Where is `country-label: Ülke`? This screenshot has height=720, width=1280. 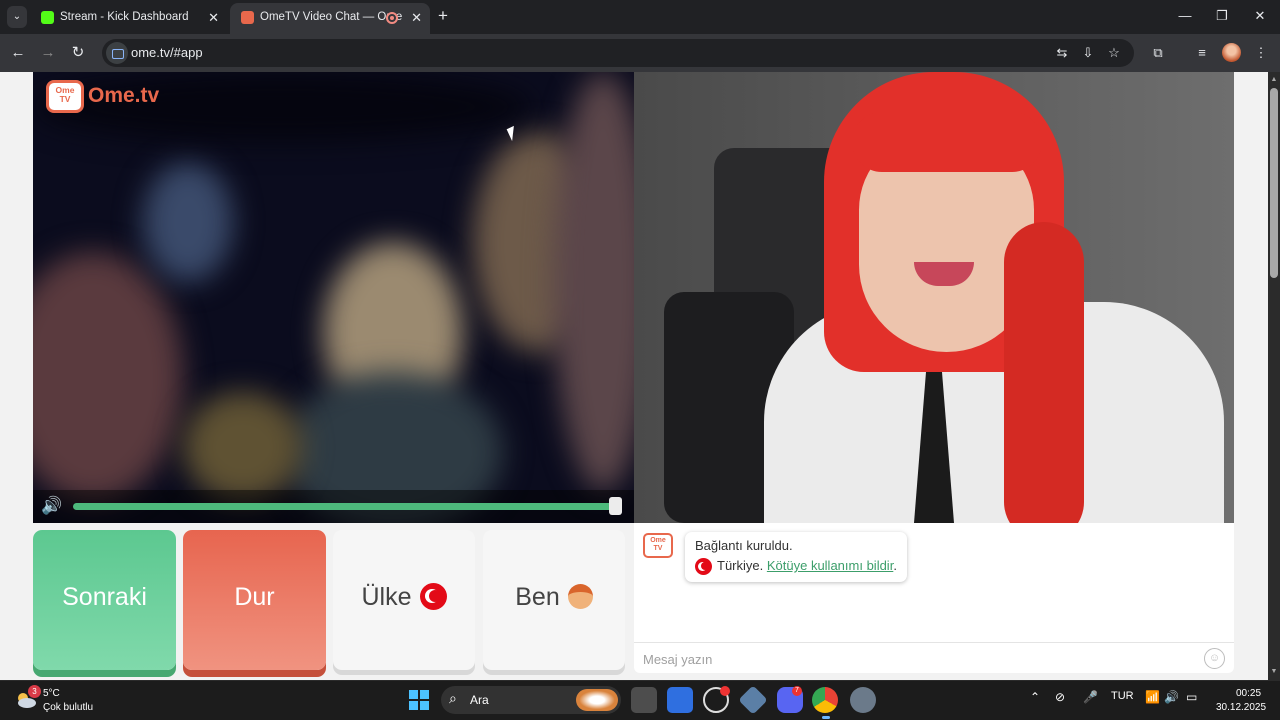
country-label: Ülke is located at coordinates (386, 597).